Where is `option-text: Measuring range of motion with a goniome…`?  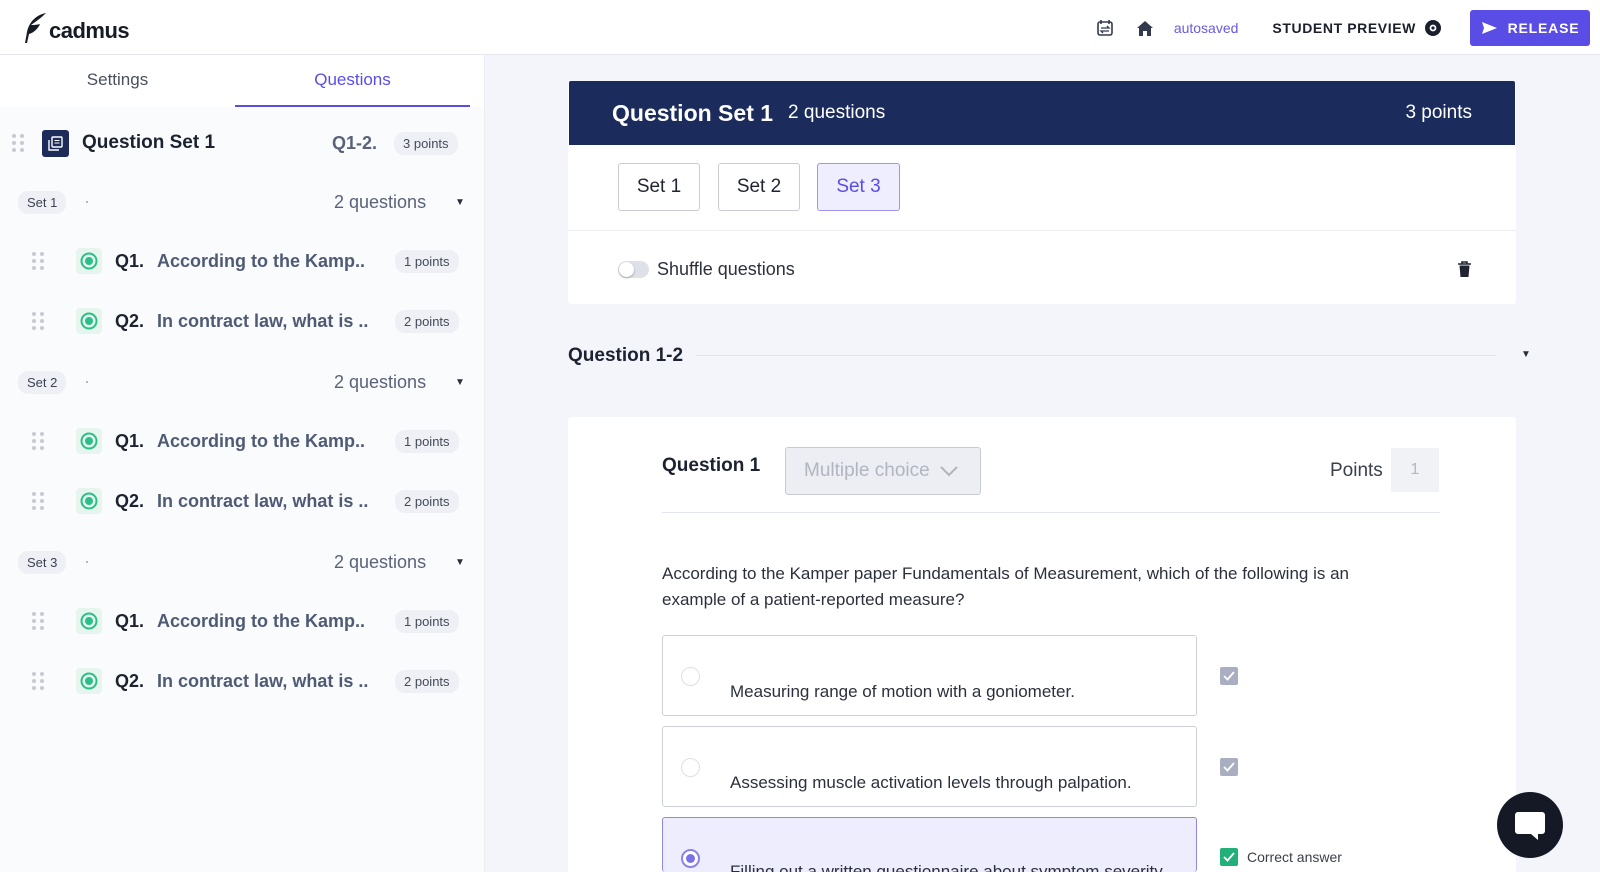 option-text: Measuring range of motion with a goniome… is located at coordinates (902, 691).